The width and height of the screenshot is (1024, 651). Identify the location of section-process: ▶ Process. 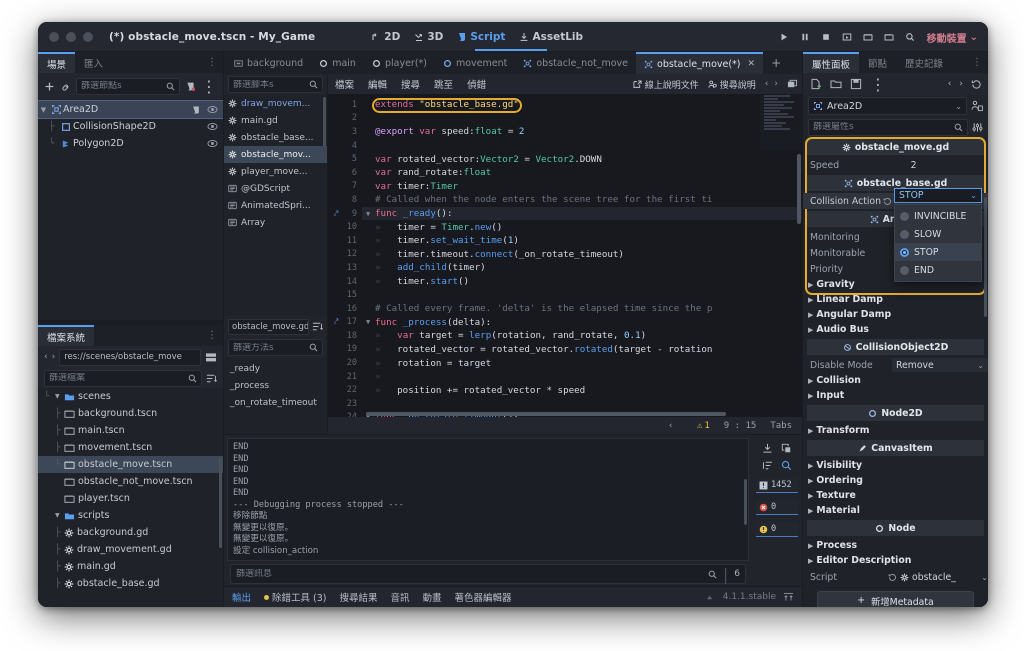
(895, 545).